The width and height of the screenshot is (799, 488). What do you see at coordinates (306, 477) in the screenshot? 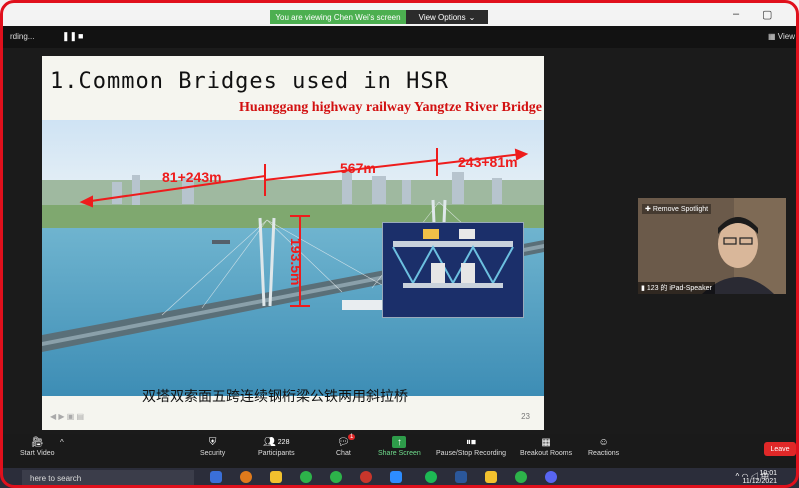
I see `wechat-icon` at bounding box center [306, 477].